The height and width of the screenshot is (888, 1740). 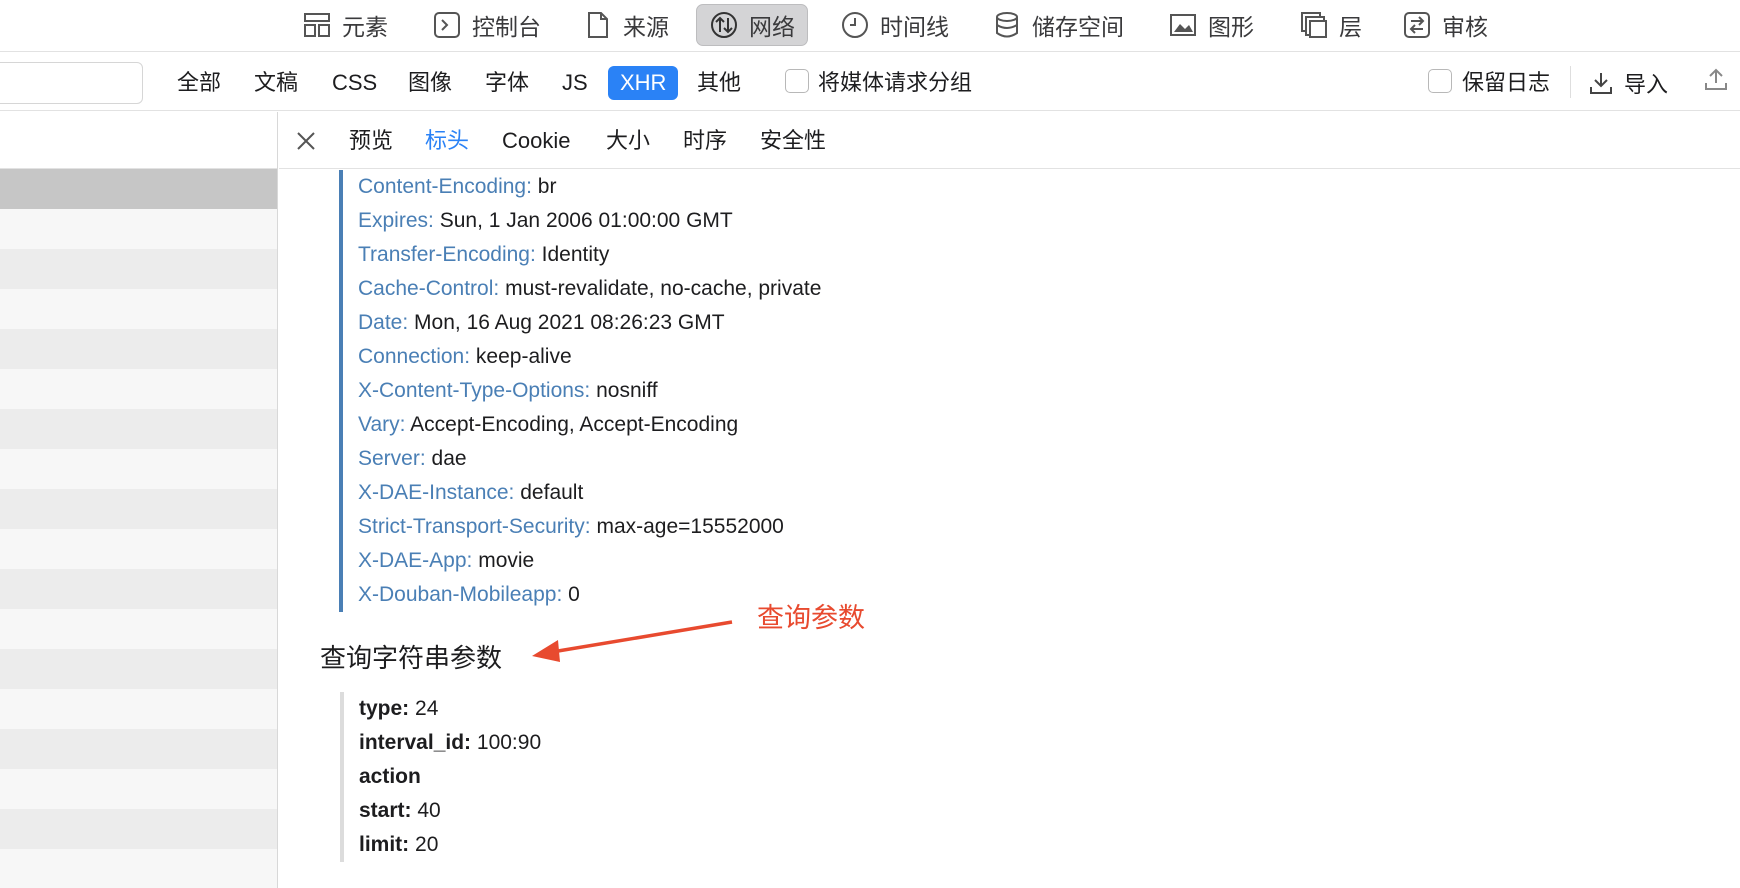 I want to click on filter-css: CSS, so click(x=354, y=83).